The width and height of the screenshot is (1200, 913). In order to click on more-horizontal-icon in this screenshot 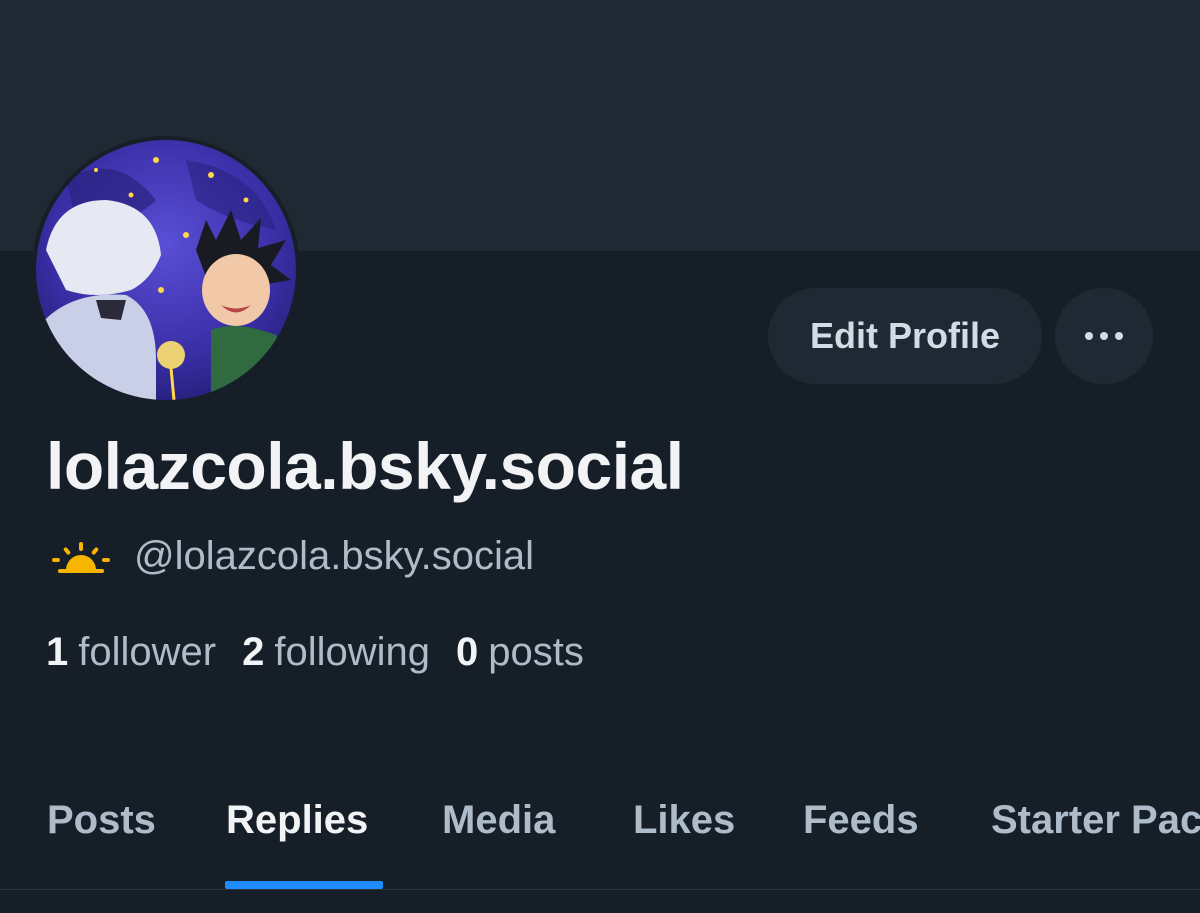, I will do `click(1104, 336)`.